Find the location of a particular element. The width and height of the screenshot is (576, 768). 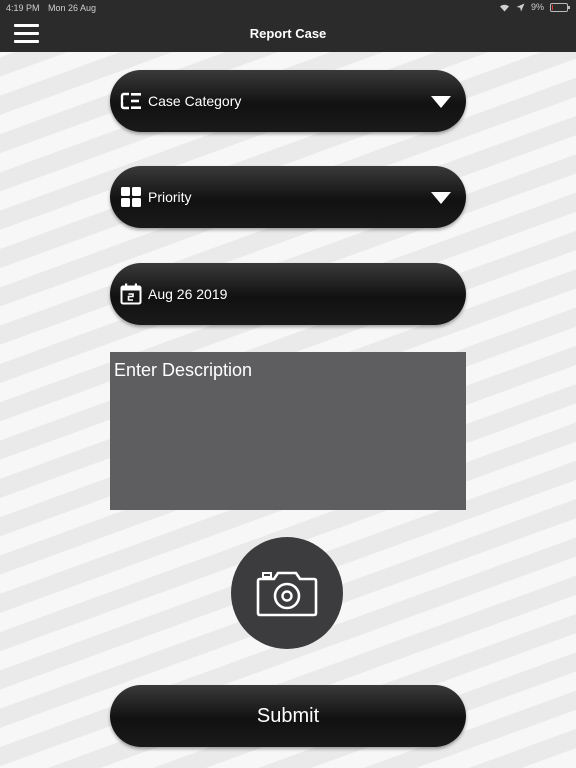

camera-button is located at coordinates (287, 593).